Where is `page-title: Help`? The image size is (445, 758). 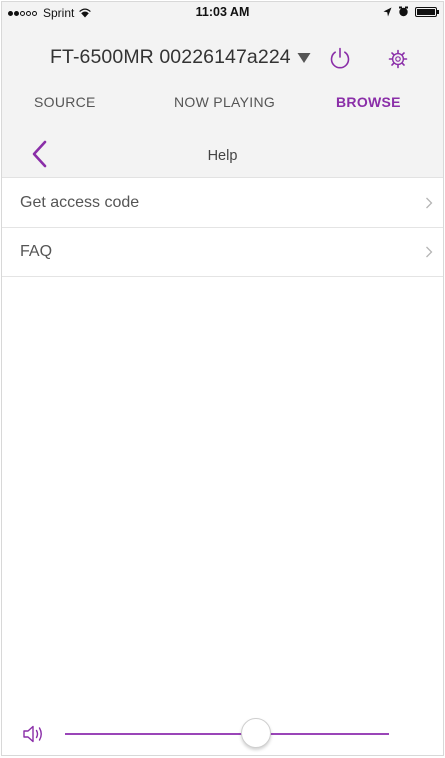 page-title: Help is located at coordinates (222, 156).